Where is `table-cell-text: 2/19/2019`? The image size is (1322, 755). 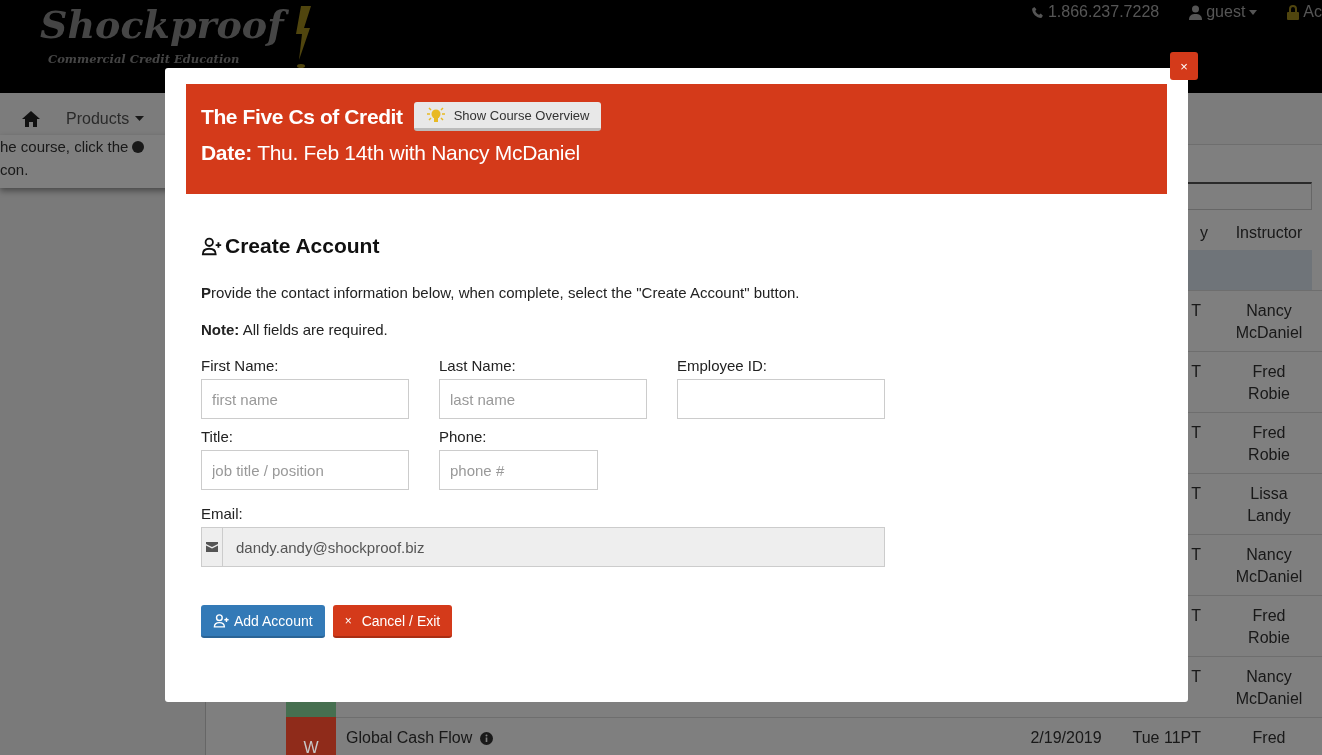 table-cell-text: 2/19/2019 is located at coordinates (1066, 738).